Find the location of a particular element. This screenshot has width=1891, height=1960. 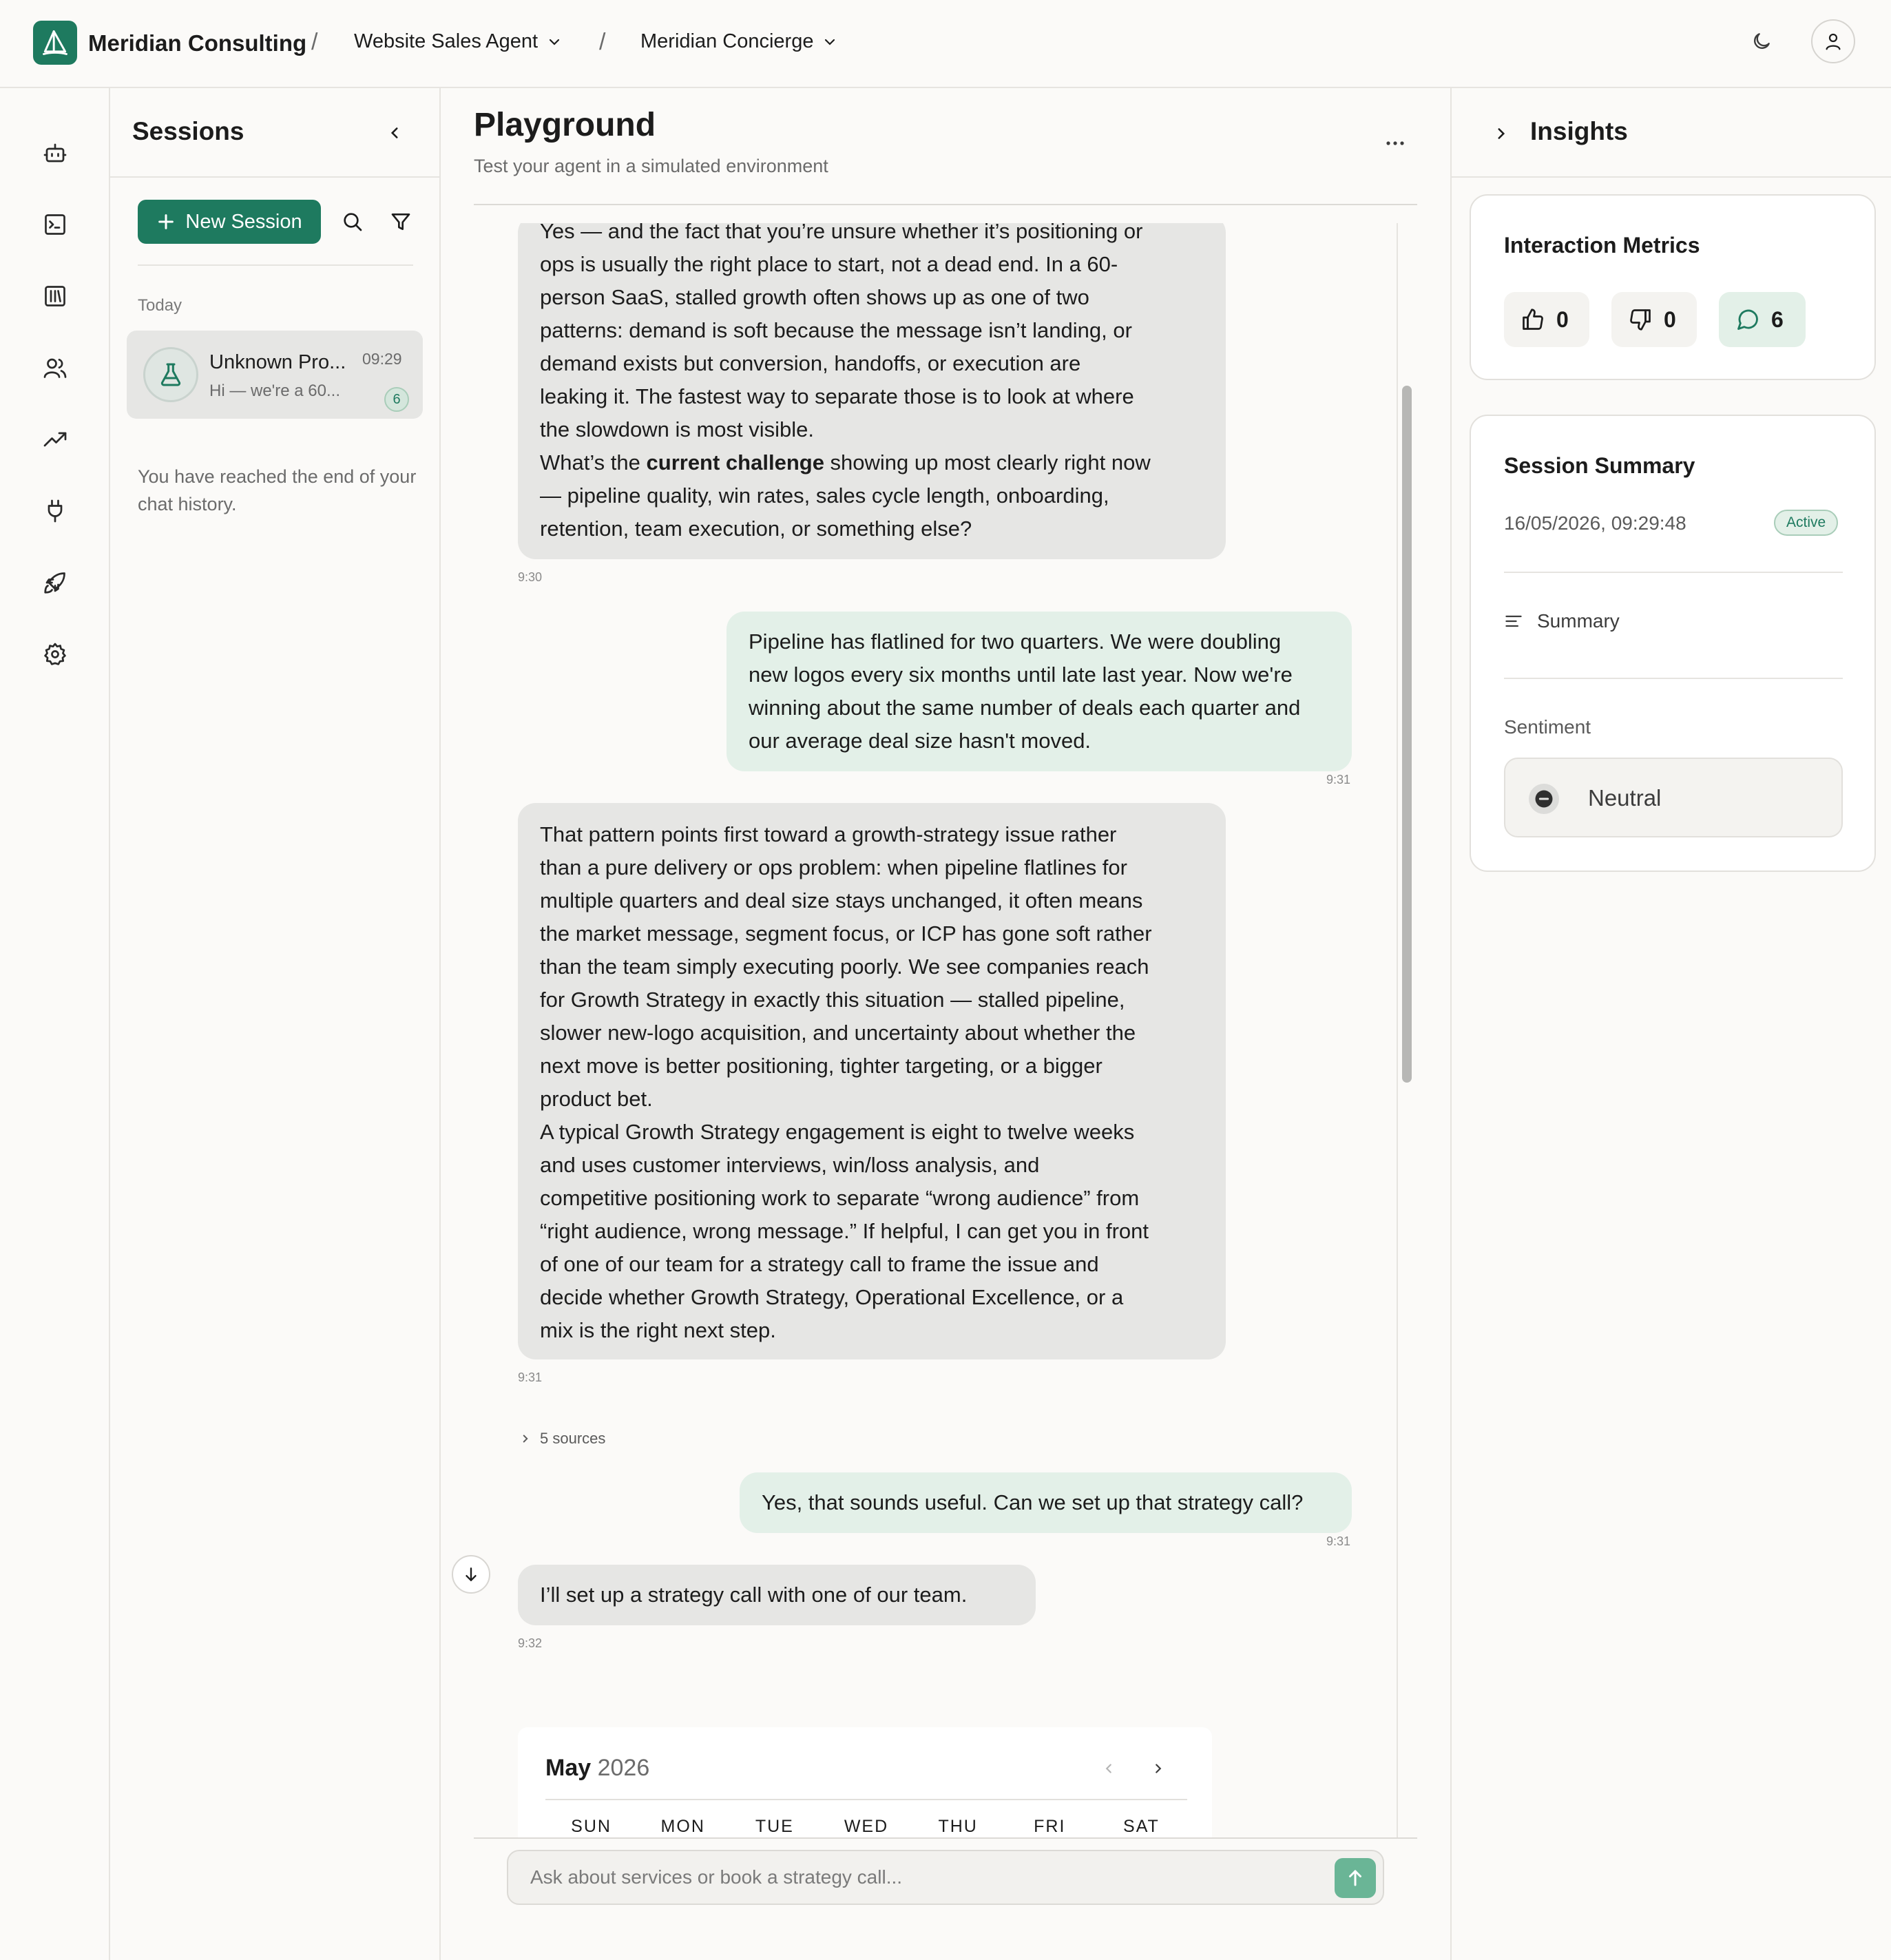

theme-toggle-button is located at coordinates (1761, 41).